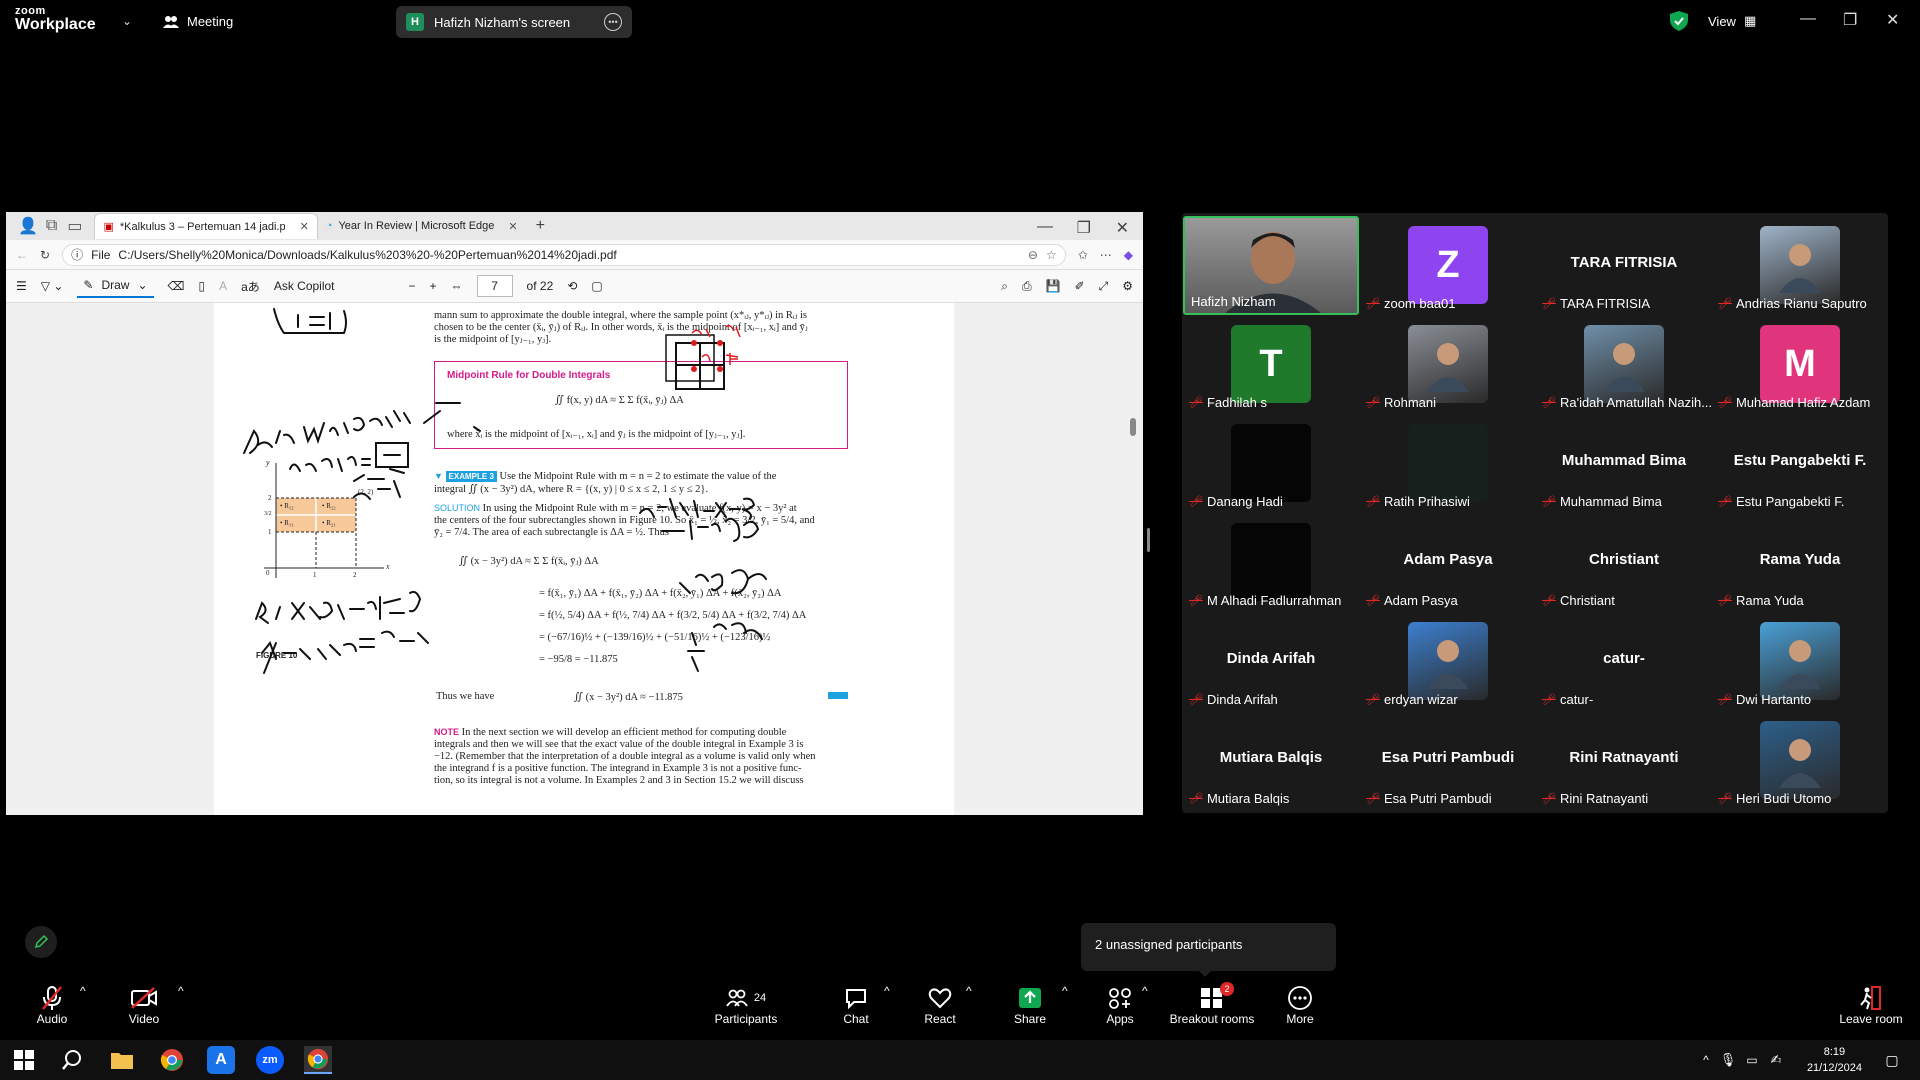 The image size is (1920, 1080). Describe the element at coordinates (270, 1060) in the screenshot. I see `zoom-app-icon: zm` at that location.